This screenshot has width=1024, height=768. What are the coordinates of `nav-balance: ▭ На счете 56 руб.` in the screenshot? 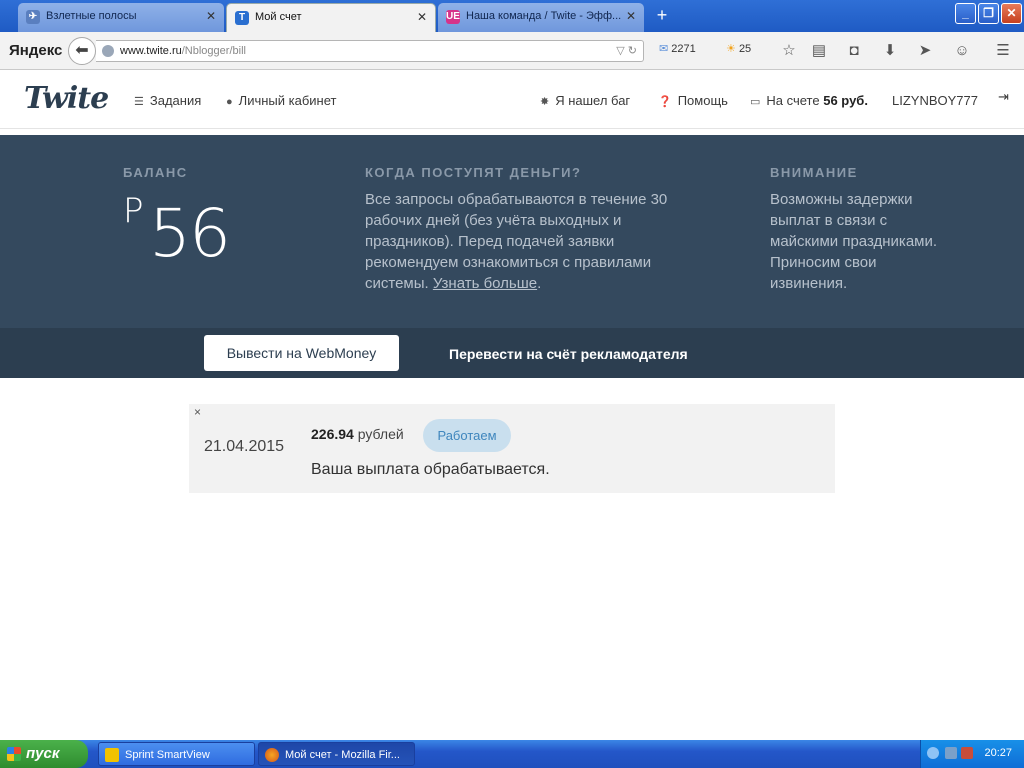 It's located at (809, 100).